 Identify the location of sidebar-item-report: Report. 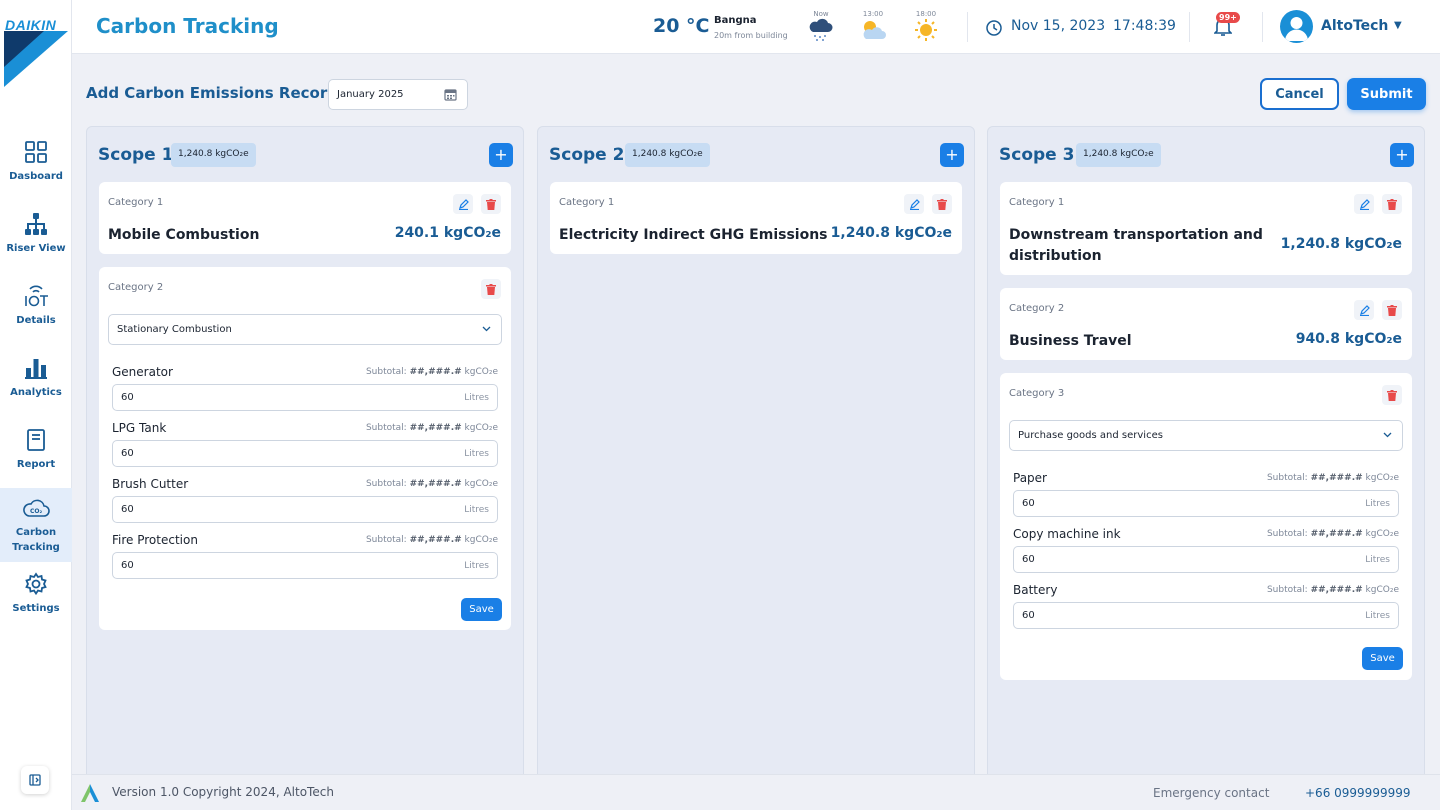
(36, 450).